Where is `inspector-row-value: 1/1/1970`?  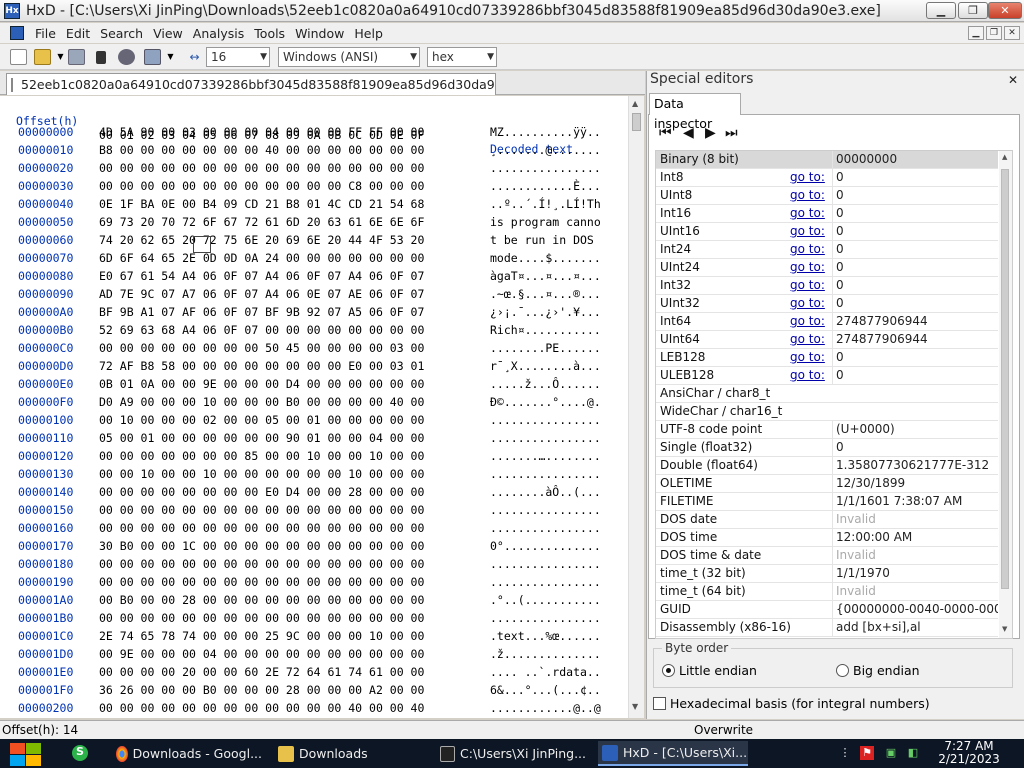 inspector-row-value: 1/1/1970 is located at coordinates (915, 573).